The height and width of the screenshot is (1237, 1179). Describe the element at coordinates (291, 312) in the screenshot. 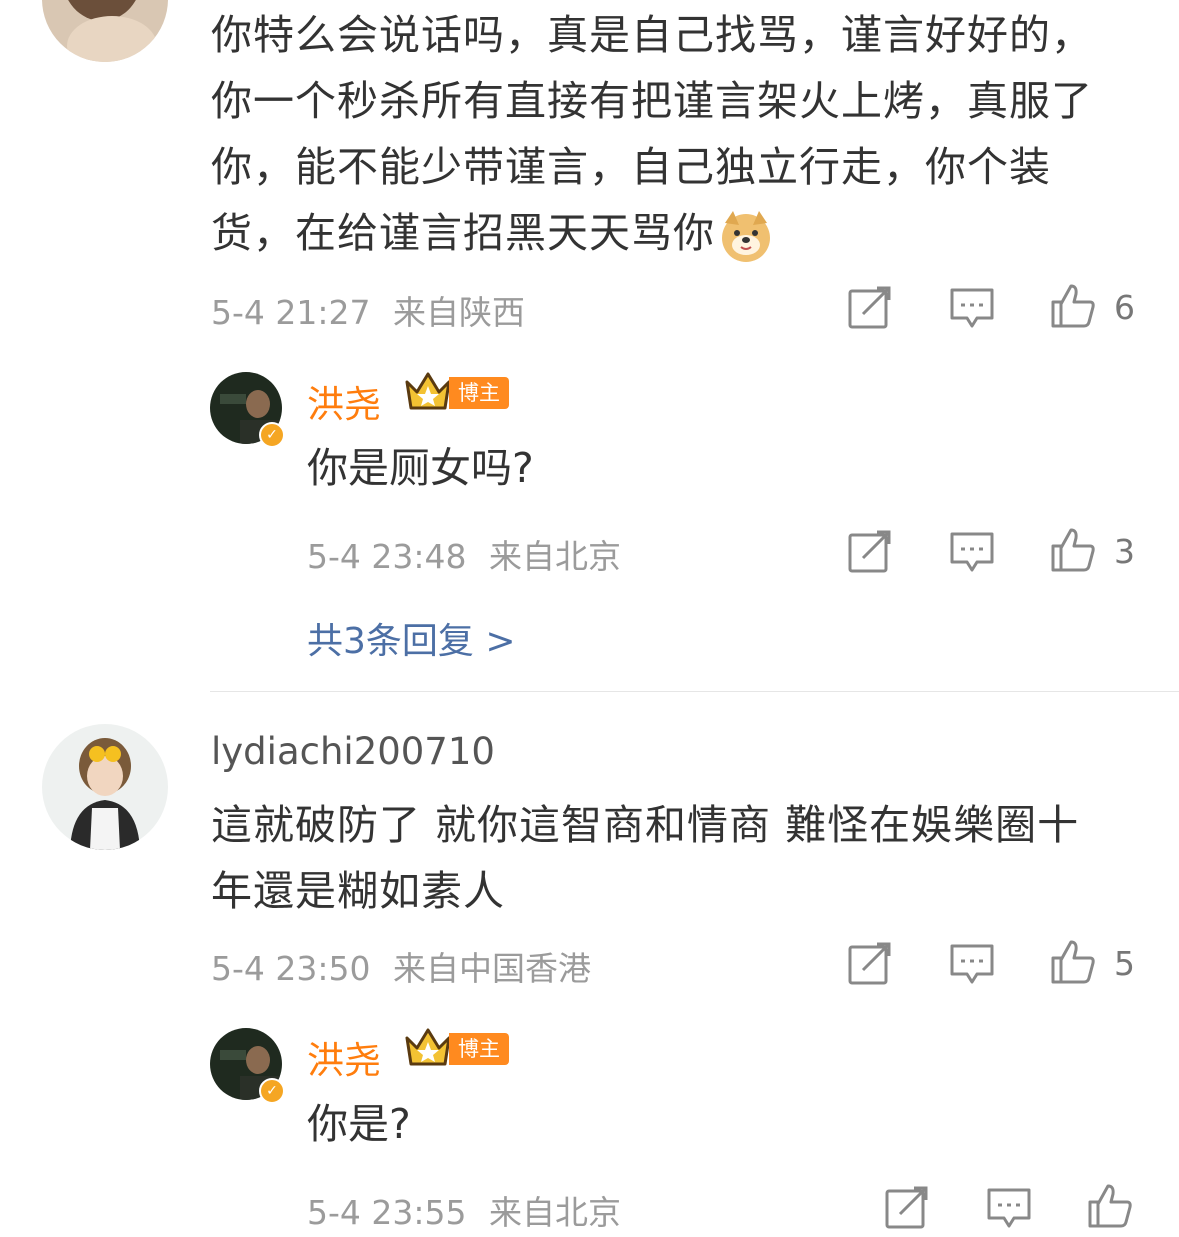

I see `comment-time: 5-4 21:27` at that location.